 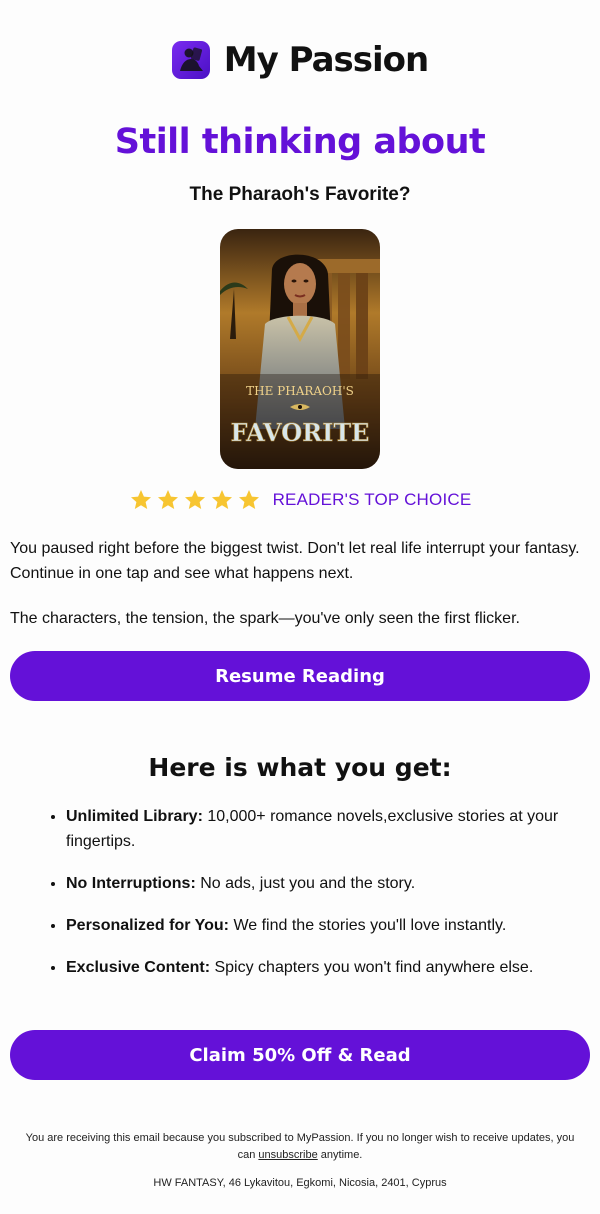 What do you see at coordinates (190, 60) in the screenshot?
I see `reader-logo-icon` at bounding box center [190, 60].